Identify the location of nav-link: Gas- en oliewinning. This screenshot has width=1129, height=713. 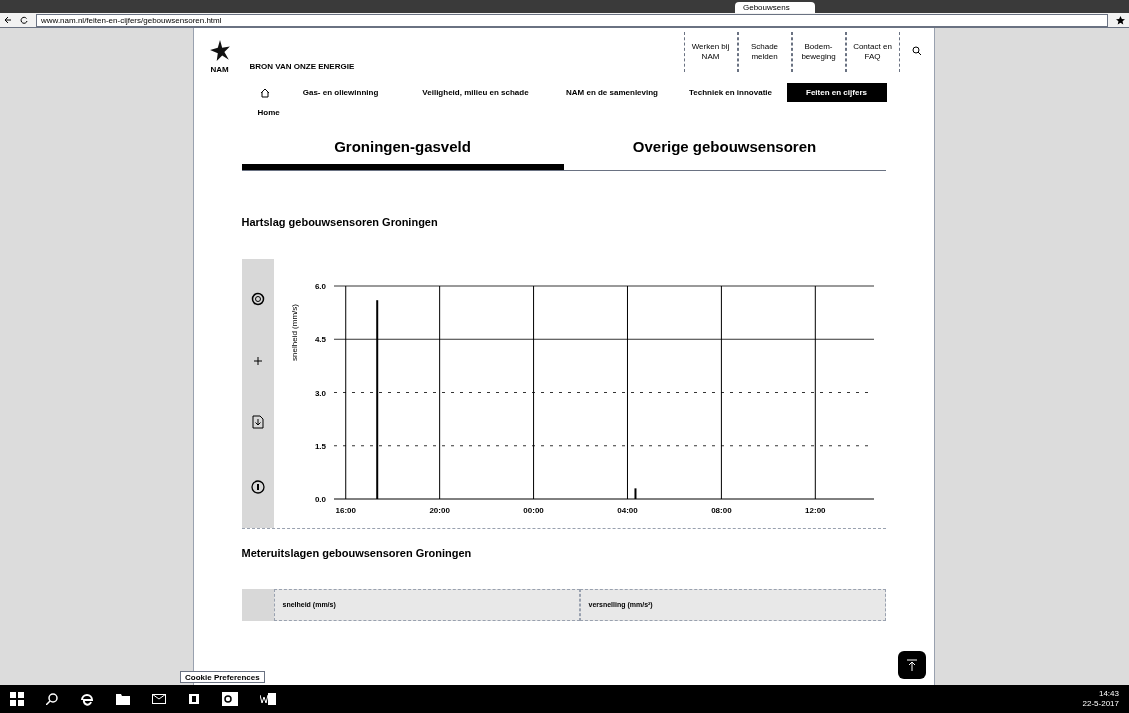
(340, 92).